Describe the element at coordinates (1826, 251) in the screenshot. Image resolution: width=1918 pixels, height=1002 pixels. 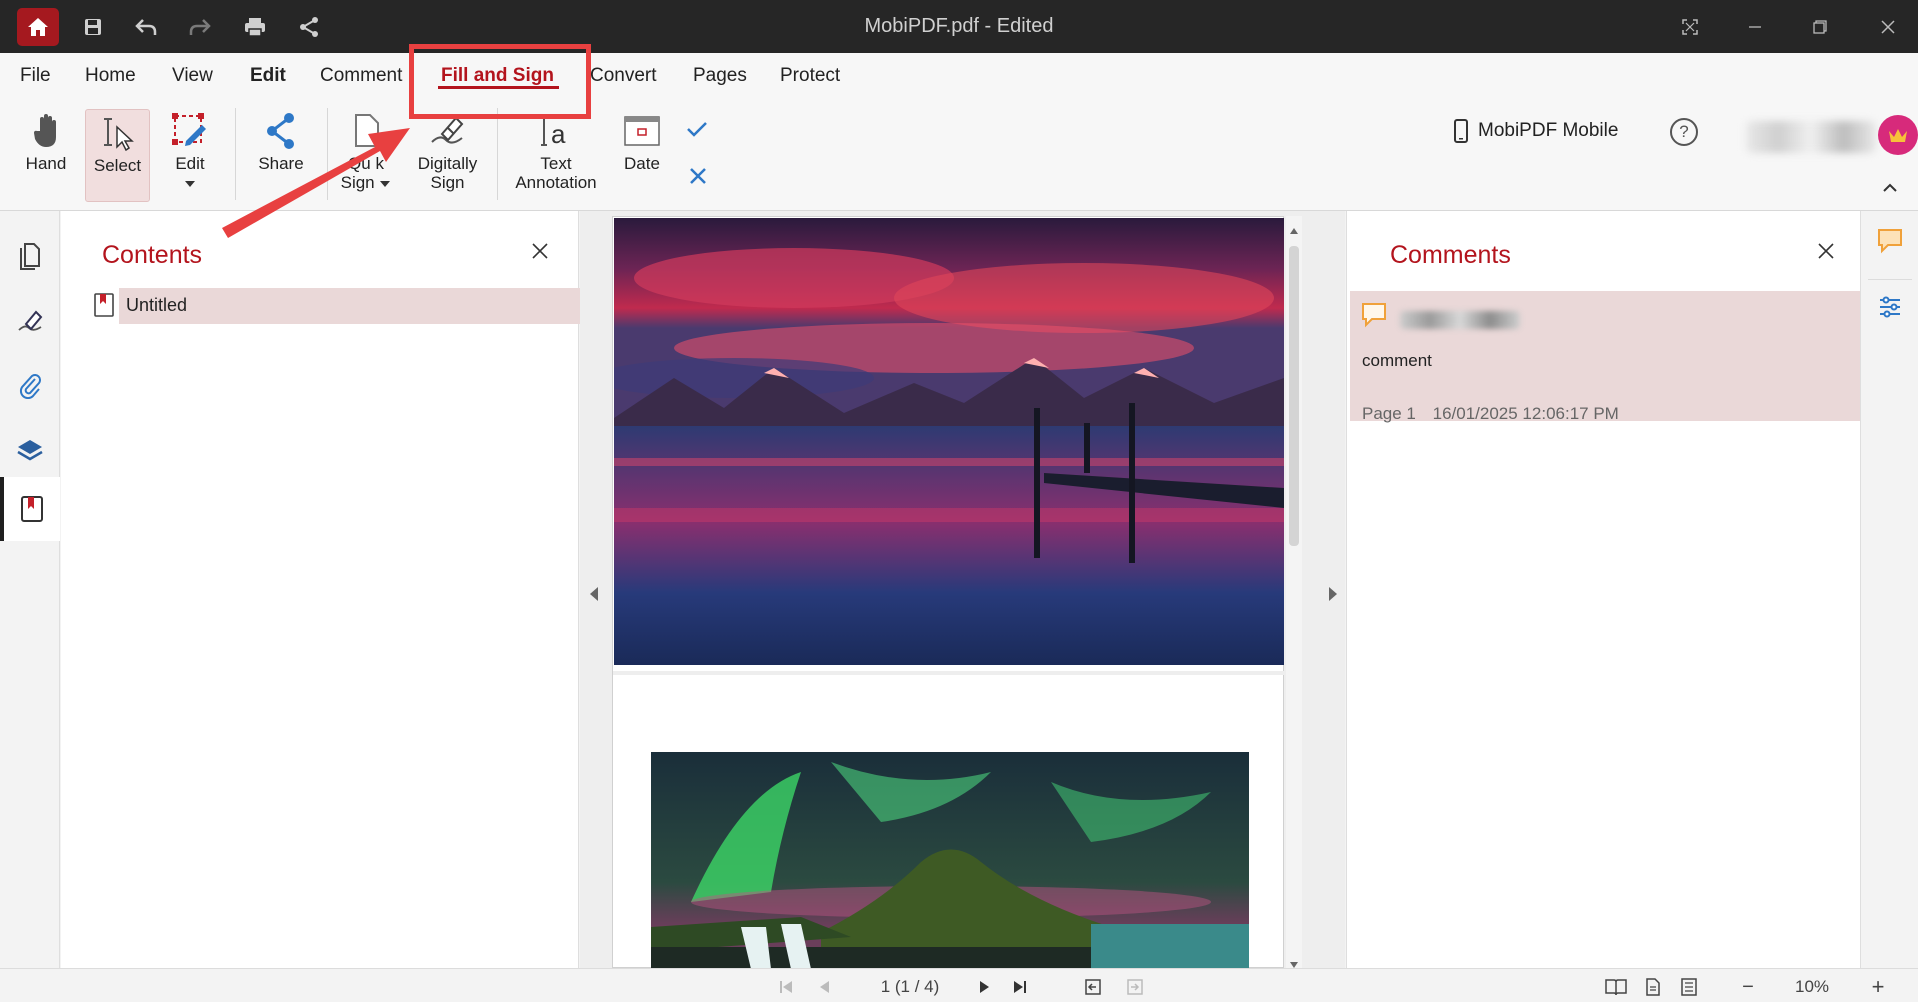
I see `close-comments-icon` at that location.